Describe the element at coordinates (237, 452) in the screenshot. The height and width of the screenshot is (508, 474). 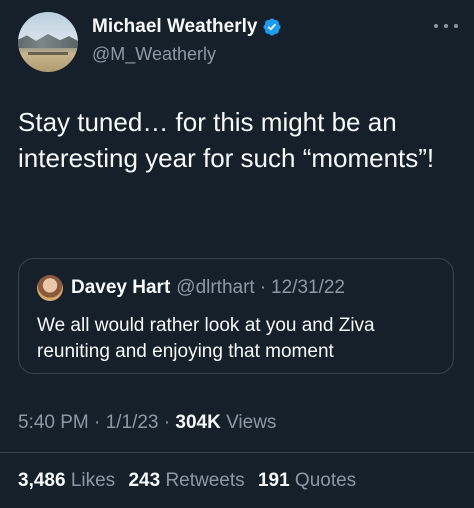
I see `stats-divider` at that location.